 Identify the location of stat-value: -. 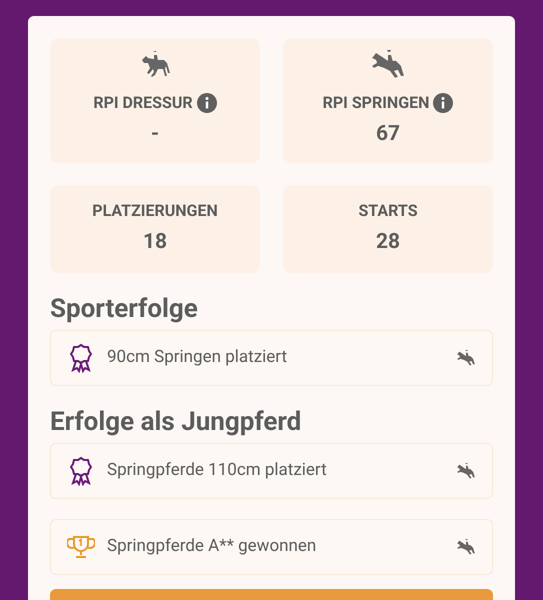
(155, 134).